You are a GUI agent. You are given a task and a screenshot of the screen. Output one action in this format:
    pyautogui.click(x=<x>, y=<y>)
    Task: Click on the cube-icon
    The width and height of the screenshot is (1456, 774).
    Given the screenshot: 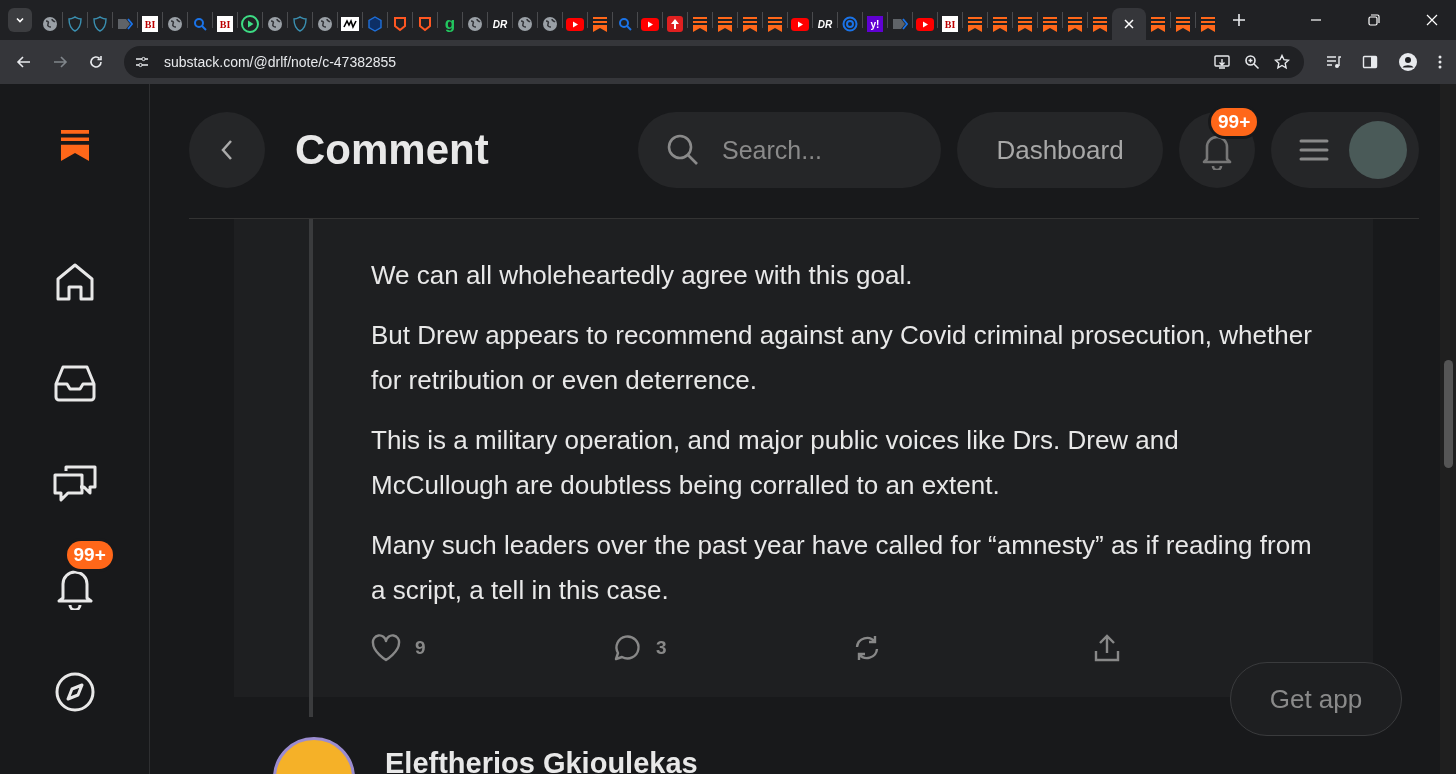 What is the action you would take?
    pyautogui.click(x=375, y=24)
    